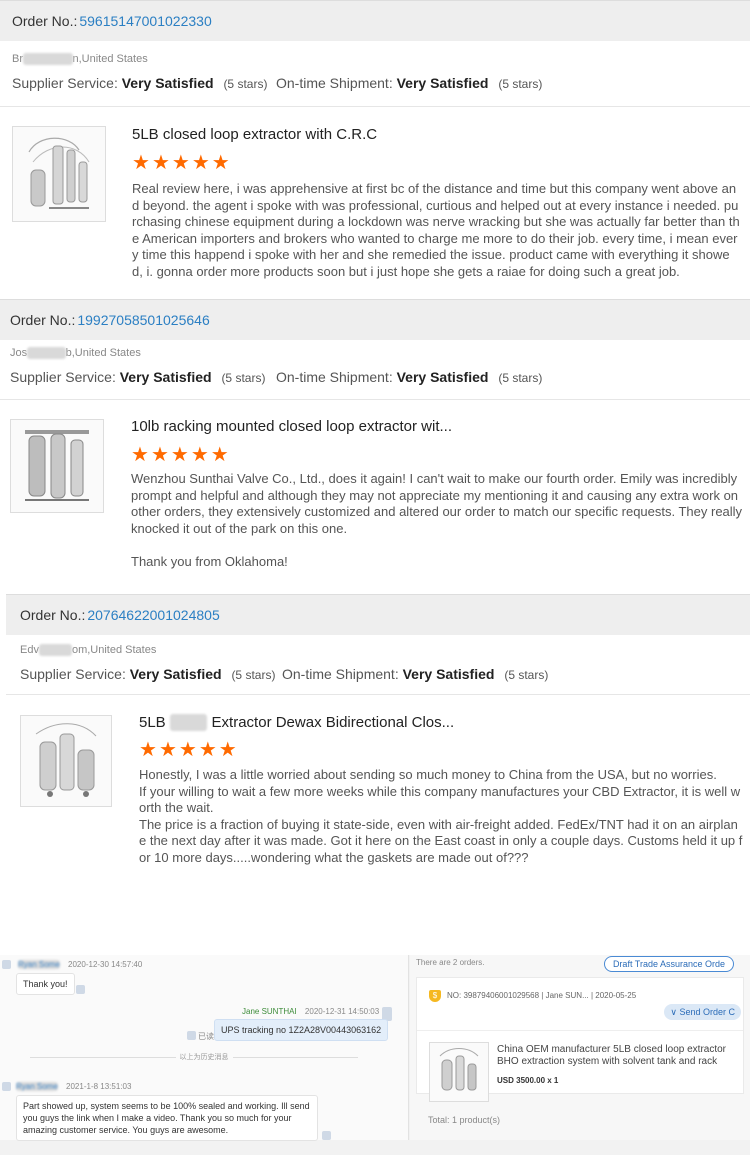 Image resolution: width=750 pixels, height=1155 pixels. What do you see at coordinates (145, 21) in the screenshot?
I see `order-number-link: 59615147001022330` at bounding box center [145, 21].